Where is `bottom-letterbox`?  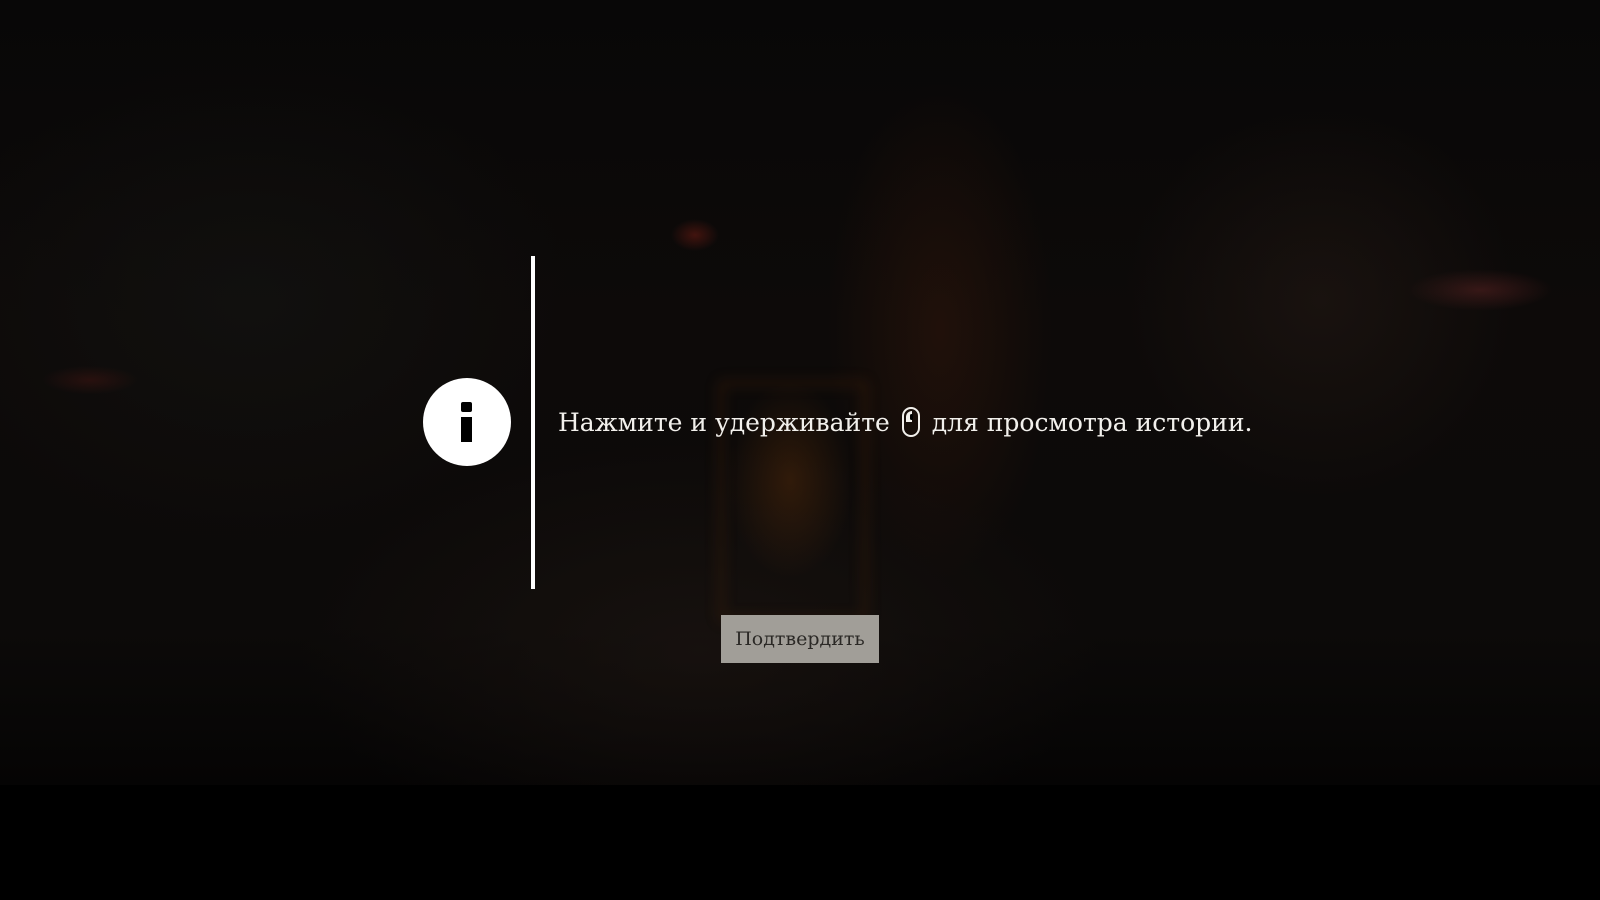 bottom-letterbox is located at coordinates (800, 842).